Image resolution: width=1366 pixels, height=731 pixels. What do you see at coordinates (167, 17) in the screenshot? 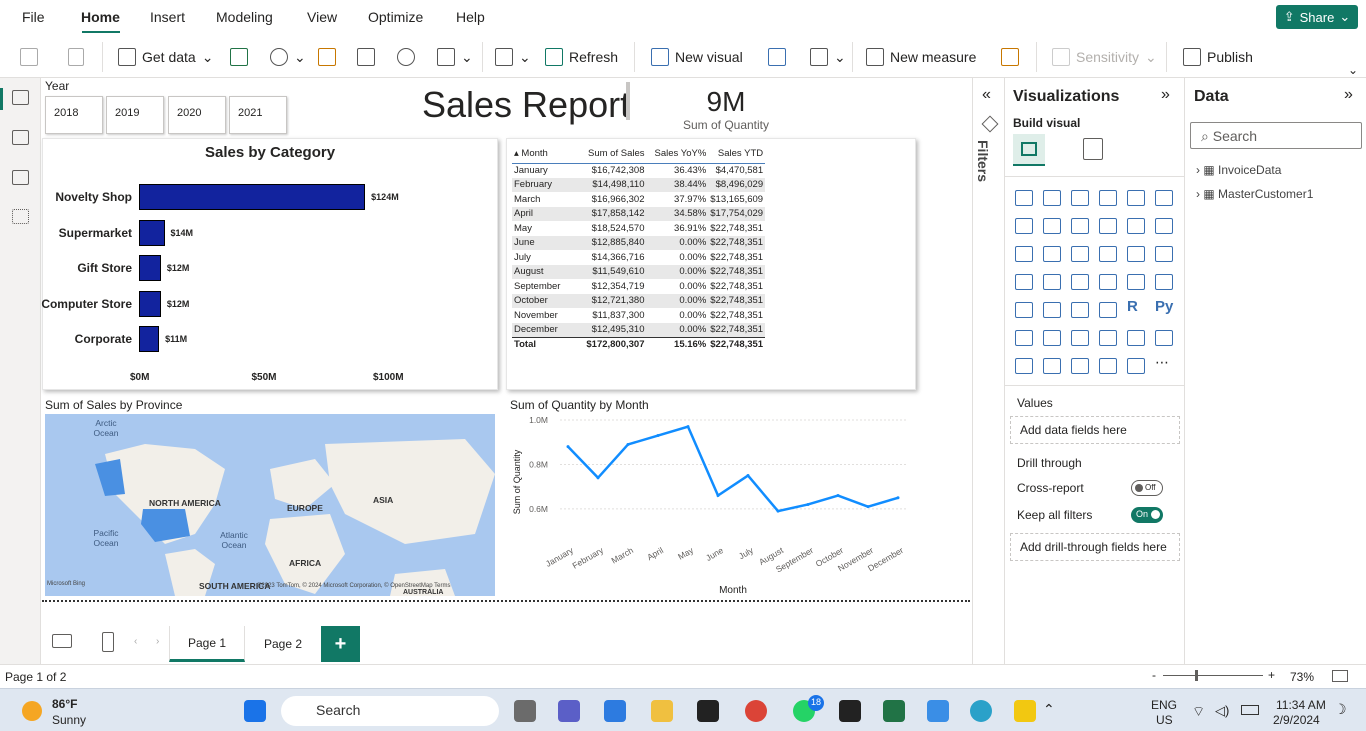
I see `menu-insert: Insert` at bounding box center [167, 17].